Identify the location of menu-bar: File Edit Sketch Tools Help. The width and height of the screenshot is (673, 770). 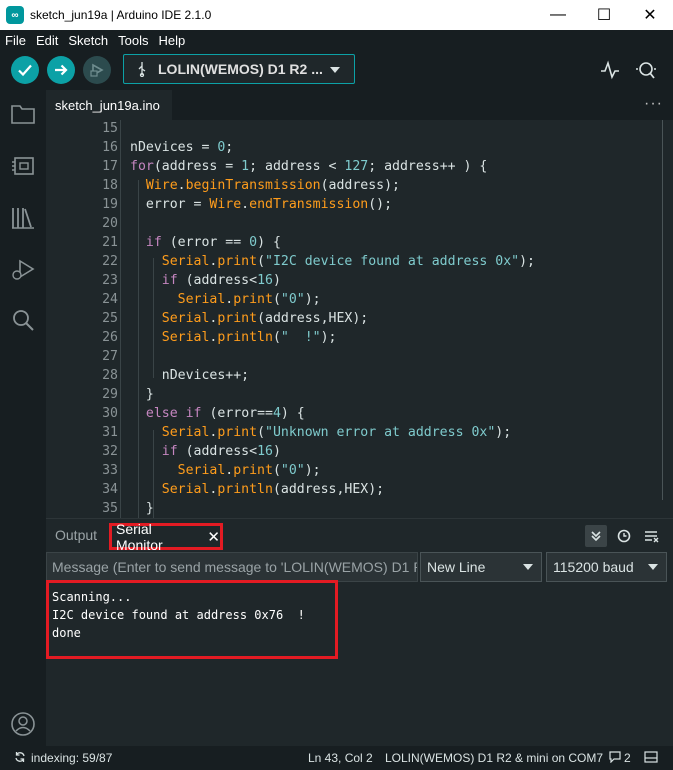
(336, 40).